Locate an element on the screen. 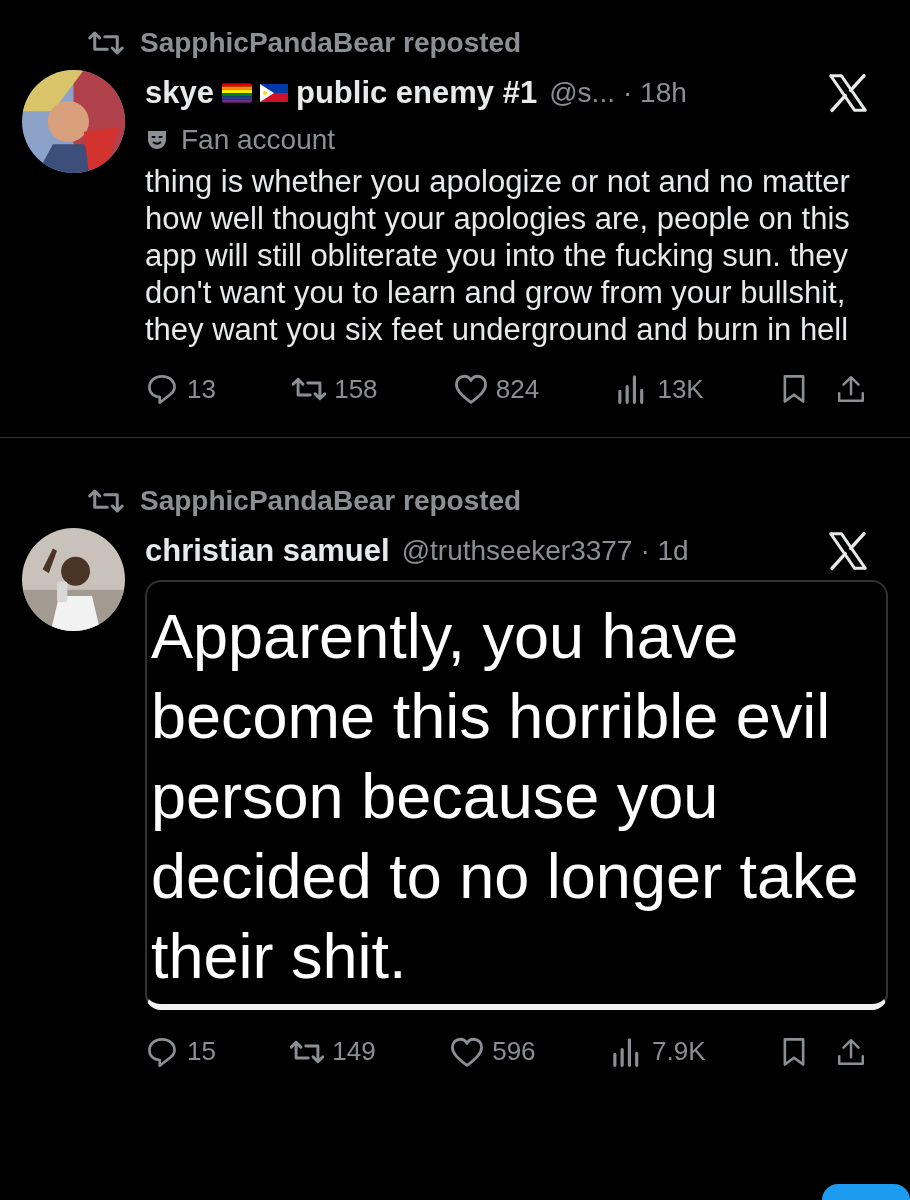 Image resolution: width=910 pixels, height=1200 pixels. display-name: christian samuel is located at coordinates (267, 550).